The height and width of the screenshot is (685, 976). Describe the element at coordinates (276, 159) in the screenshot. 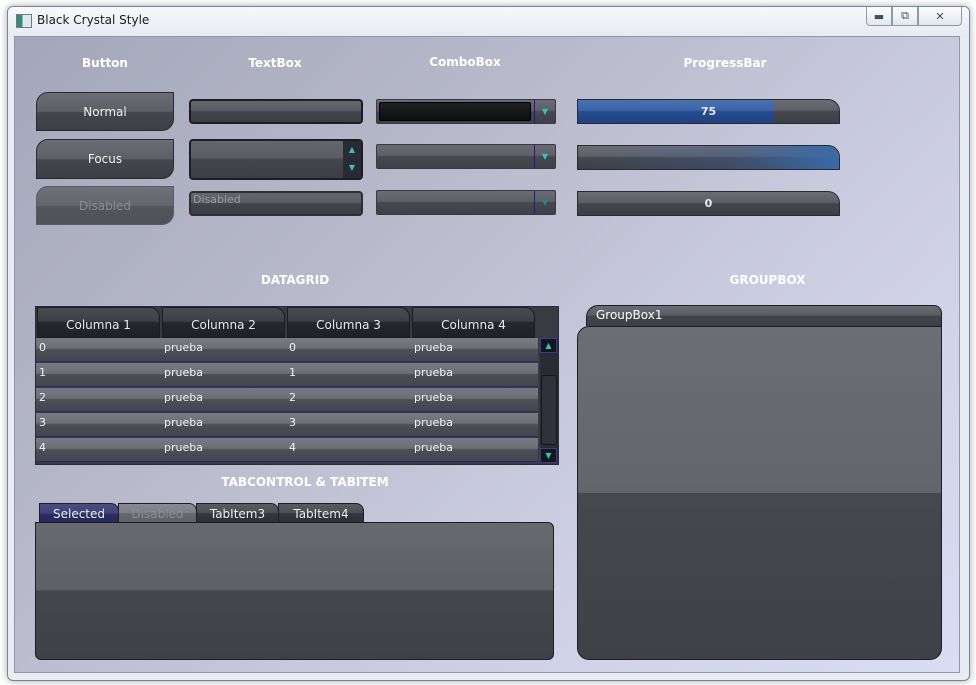

I see `focused-textbox: ▲ ▼` at that location.